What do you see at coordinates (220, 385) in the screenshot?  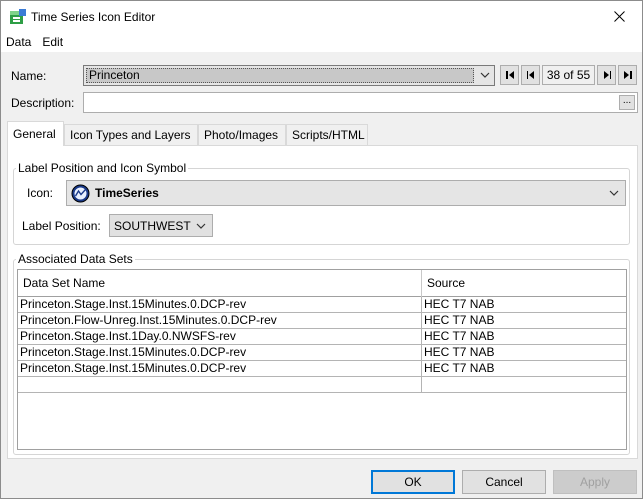 I see `cell-data-set-name` at bounding box center [220, 385].